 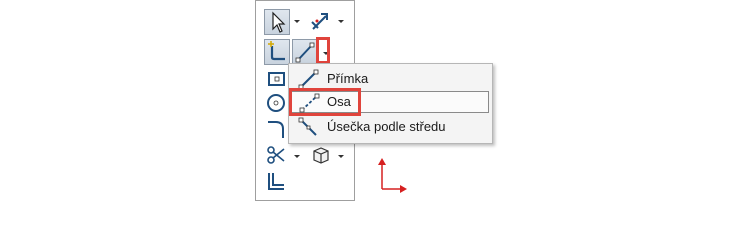 I want to click on midpoint-line-icon, so click(x=309, y=127).